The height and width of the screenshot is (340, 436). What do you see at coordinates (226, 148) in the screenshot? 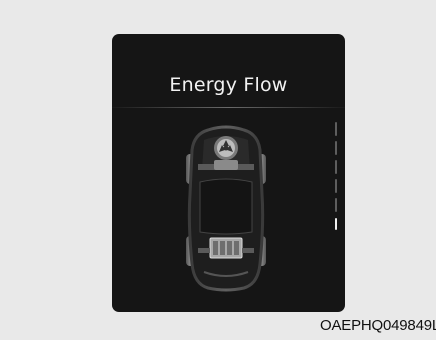
I see `engine-icon` at bounding box center [226, 148].